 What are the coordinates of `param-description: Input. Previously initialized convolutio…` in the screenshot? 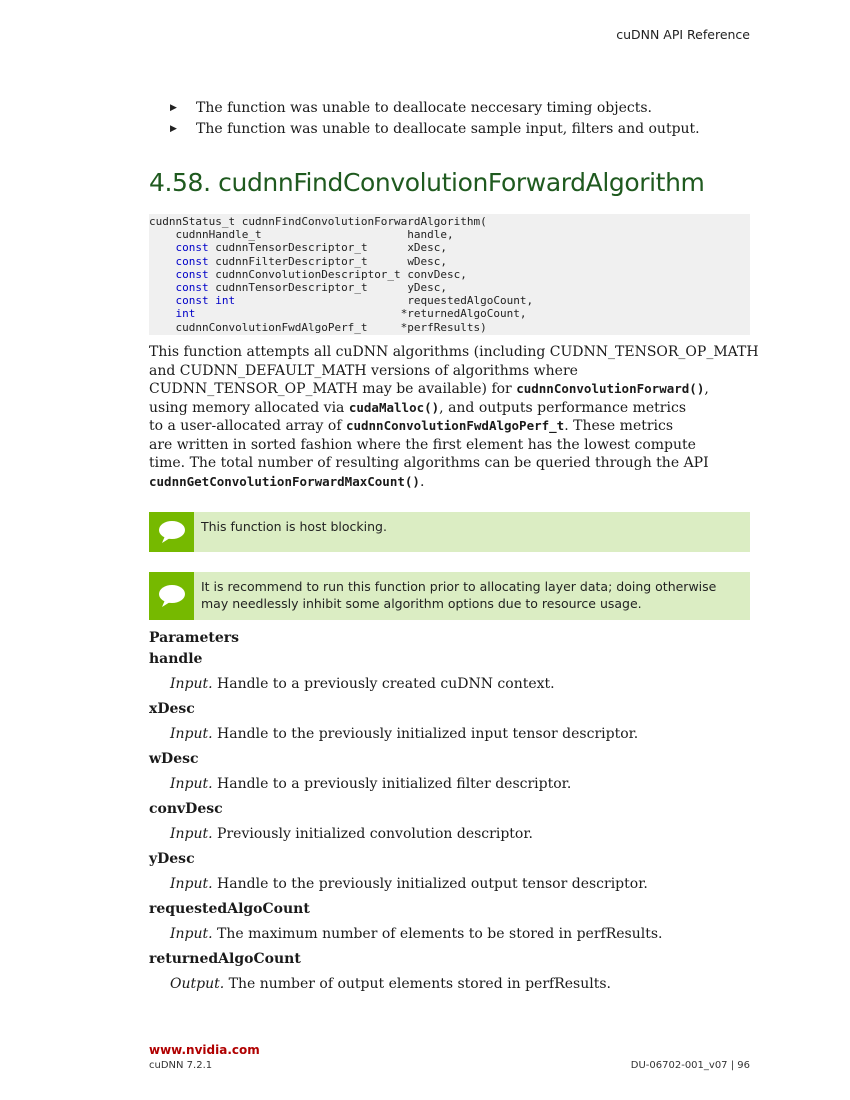 It's located at (351, 834).